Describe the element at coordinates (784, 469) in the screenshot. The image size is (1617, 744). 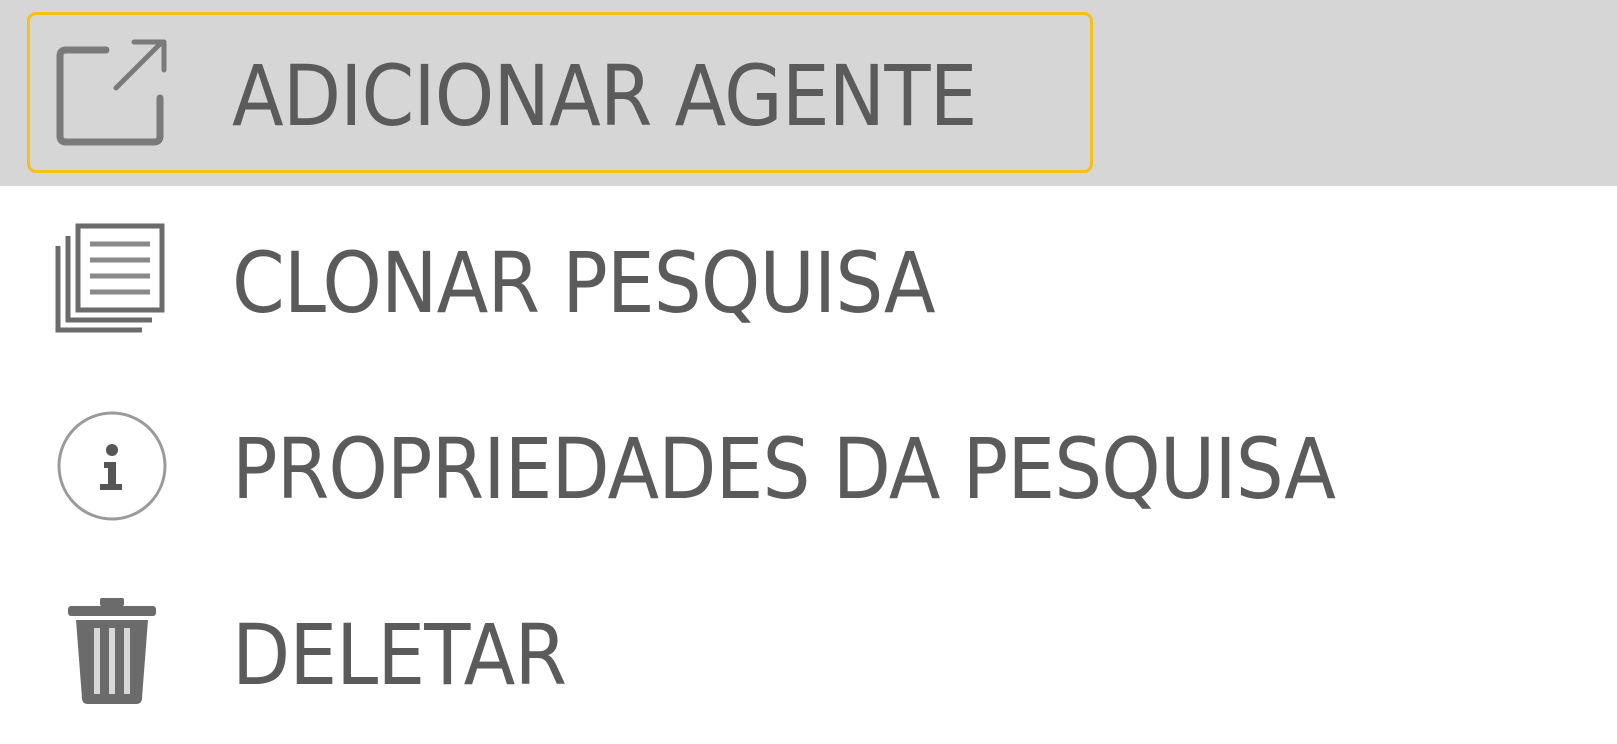
I see `menu-item-label: PROPRIEDADES DA PESQUISA` at that location.